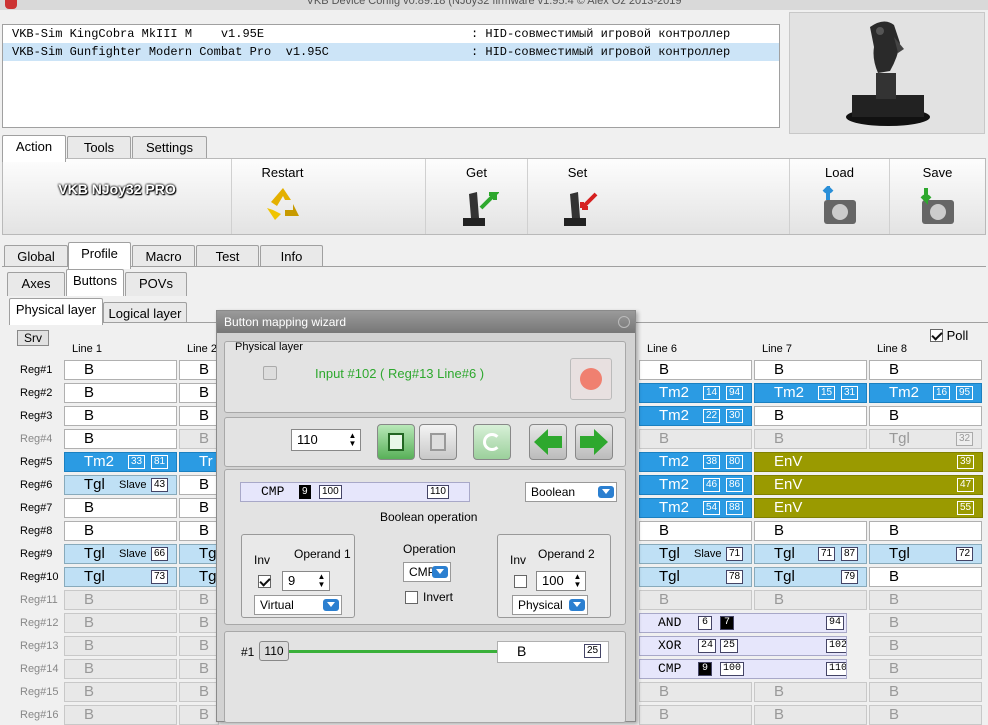 This screenshot has width=988, height=725. What do you see at coordinates (571, 492) in the screenshot?
I see `mode-select: Boolean` at bounding box center [571, 492].